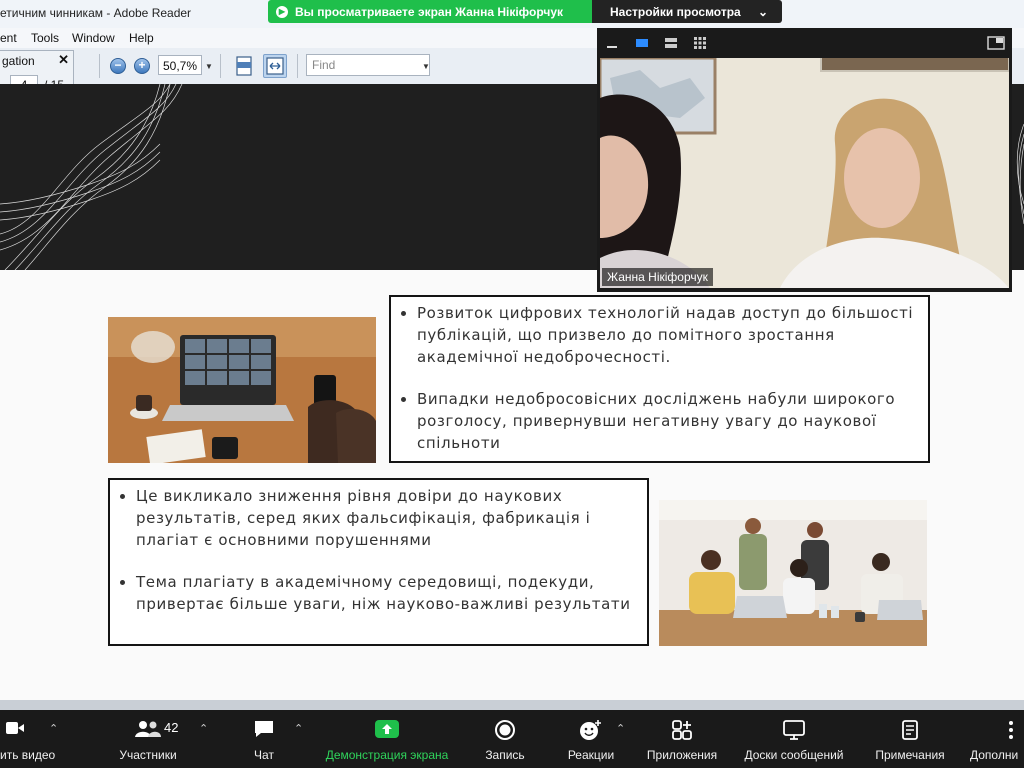  Describe the element at coordinates (118, 66) in the screenshot. I see `zoom-out-icon: −` at that location.